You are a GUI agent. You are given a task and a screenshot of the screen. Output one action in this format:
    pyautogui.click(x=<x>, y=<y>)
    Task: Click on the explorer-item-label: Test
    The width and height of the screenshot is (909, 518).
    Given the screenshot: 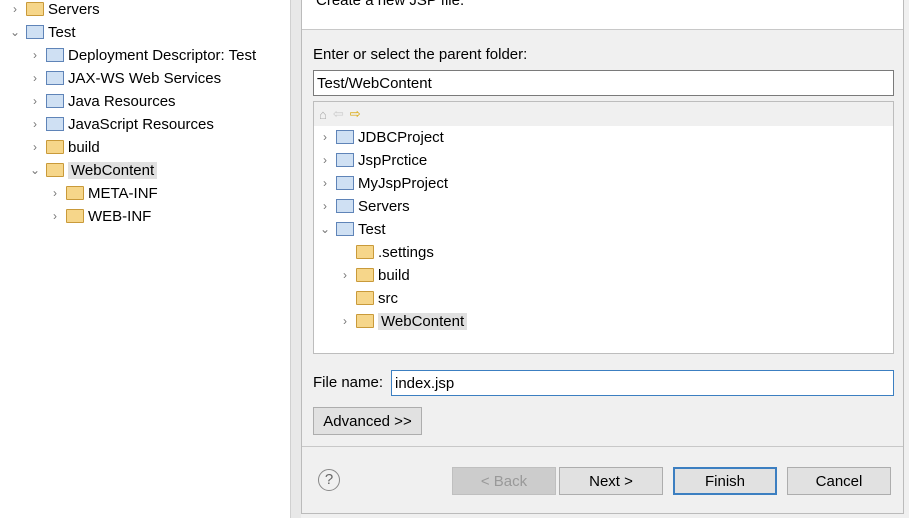 What is the action you would take?
    pyautogui.click(x=62, y=32)
    